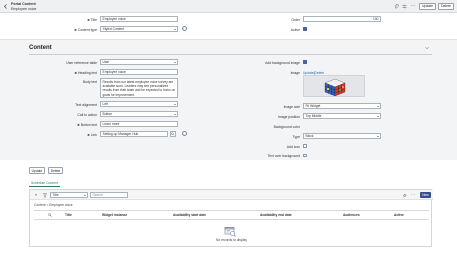 This screenshot has width=457, height=255. Describe the element at coordinates (404, 6) in the screenshot. I see `settings-sliders-icon` at that location.